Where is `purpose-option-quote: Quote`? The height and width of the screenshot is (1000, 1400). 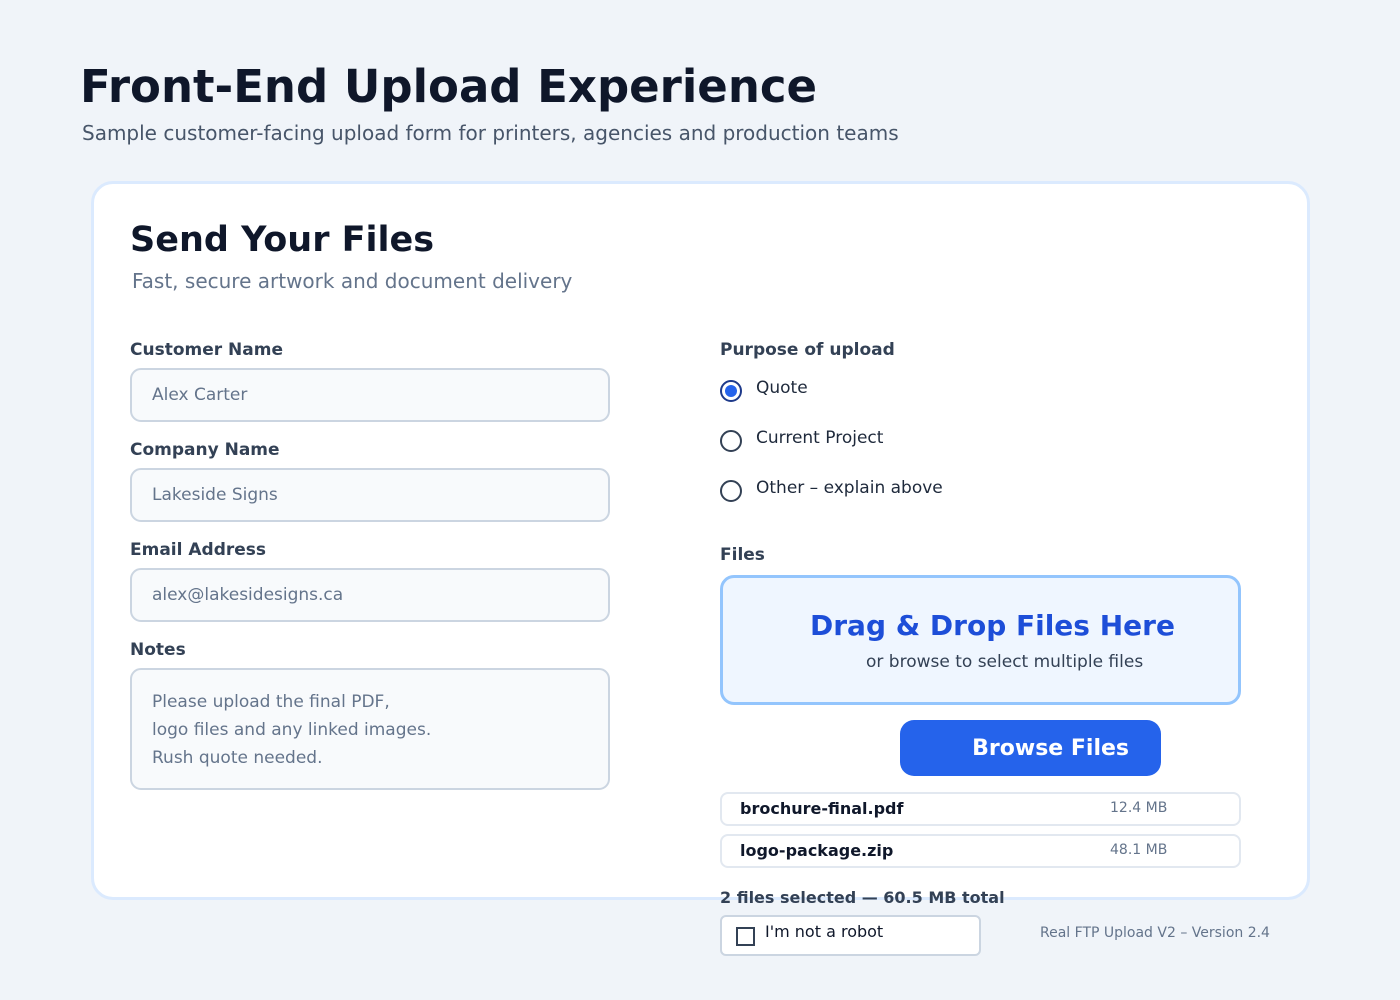
purpose-option-quote: Quote is located at coordinates (764, 390).